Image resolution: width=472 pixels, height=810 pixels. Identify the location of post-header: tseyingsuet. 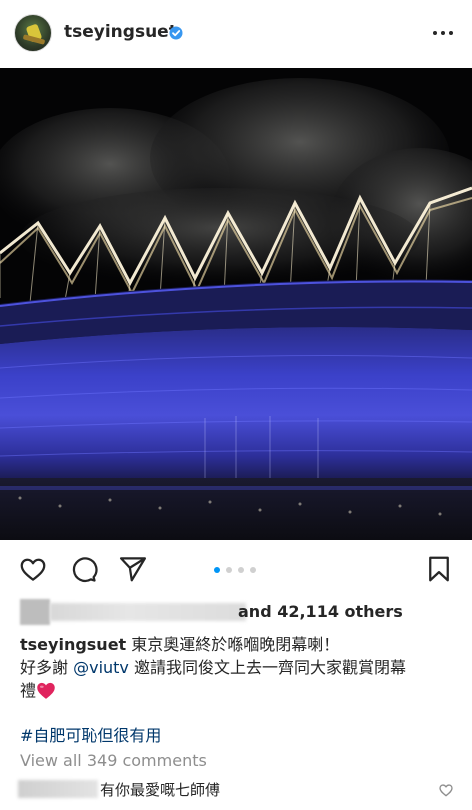
(236, 33).